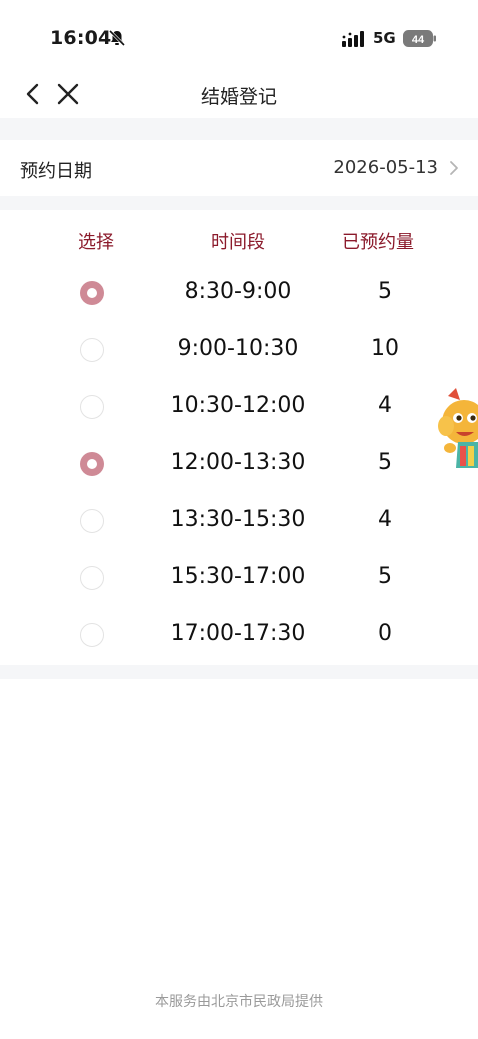  I want to click on mascot-image, so click(456, 436).